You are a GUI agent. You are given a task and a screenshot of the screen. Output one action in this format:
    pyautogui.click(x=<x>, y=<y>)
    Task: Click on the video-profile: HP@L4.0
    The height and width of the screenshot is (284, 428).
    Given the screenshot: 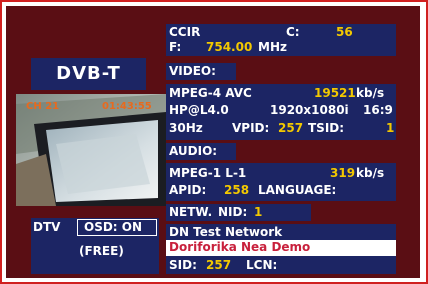 What is the action you would take?
    pyautogui.click(x=199, y=110)
    